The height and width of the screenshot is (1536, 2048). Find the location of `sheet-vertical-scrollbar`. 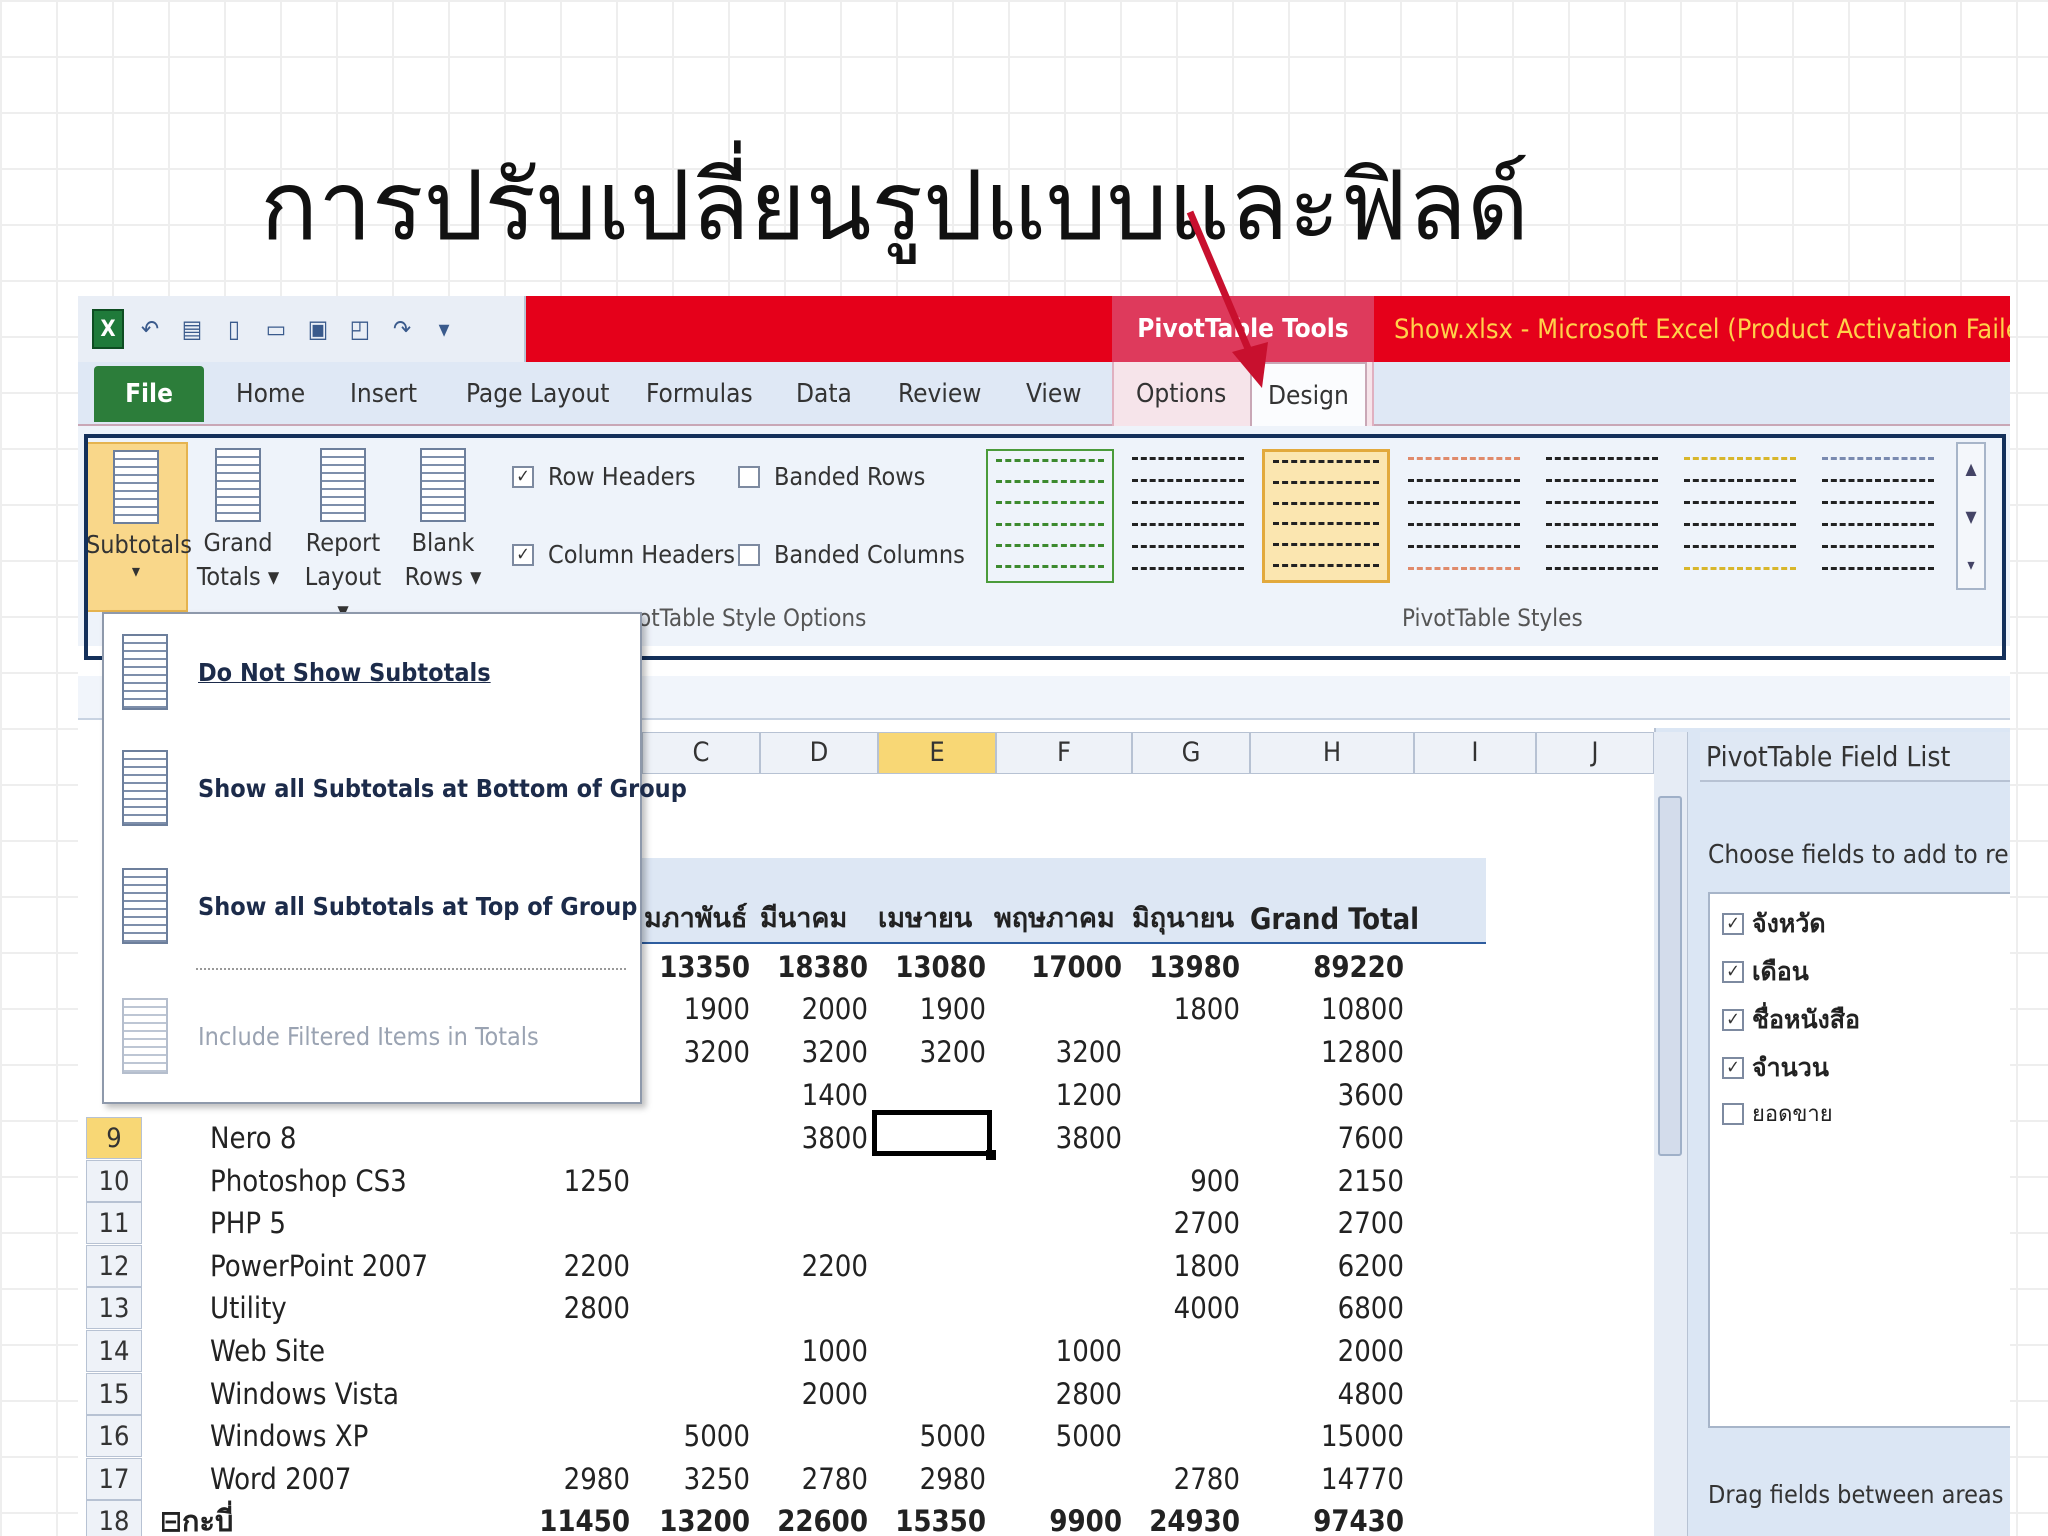

sheet-vertical-scrollbar is located at coordinates (1671, 1134).